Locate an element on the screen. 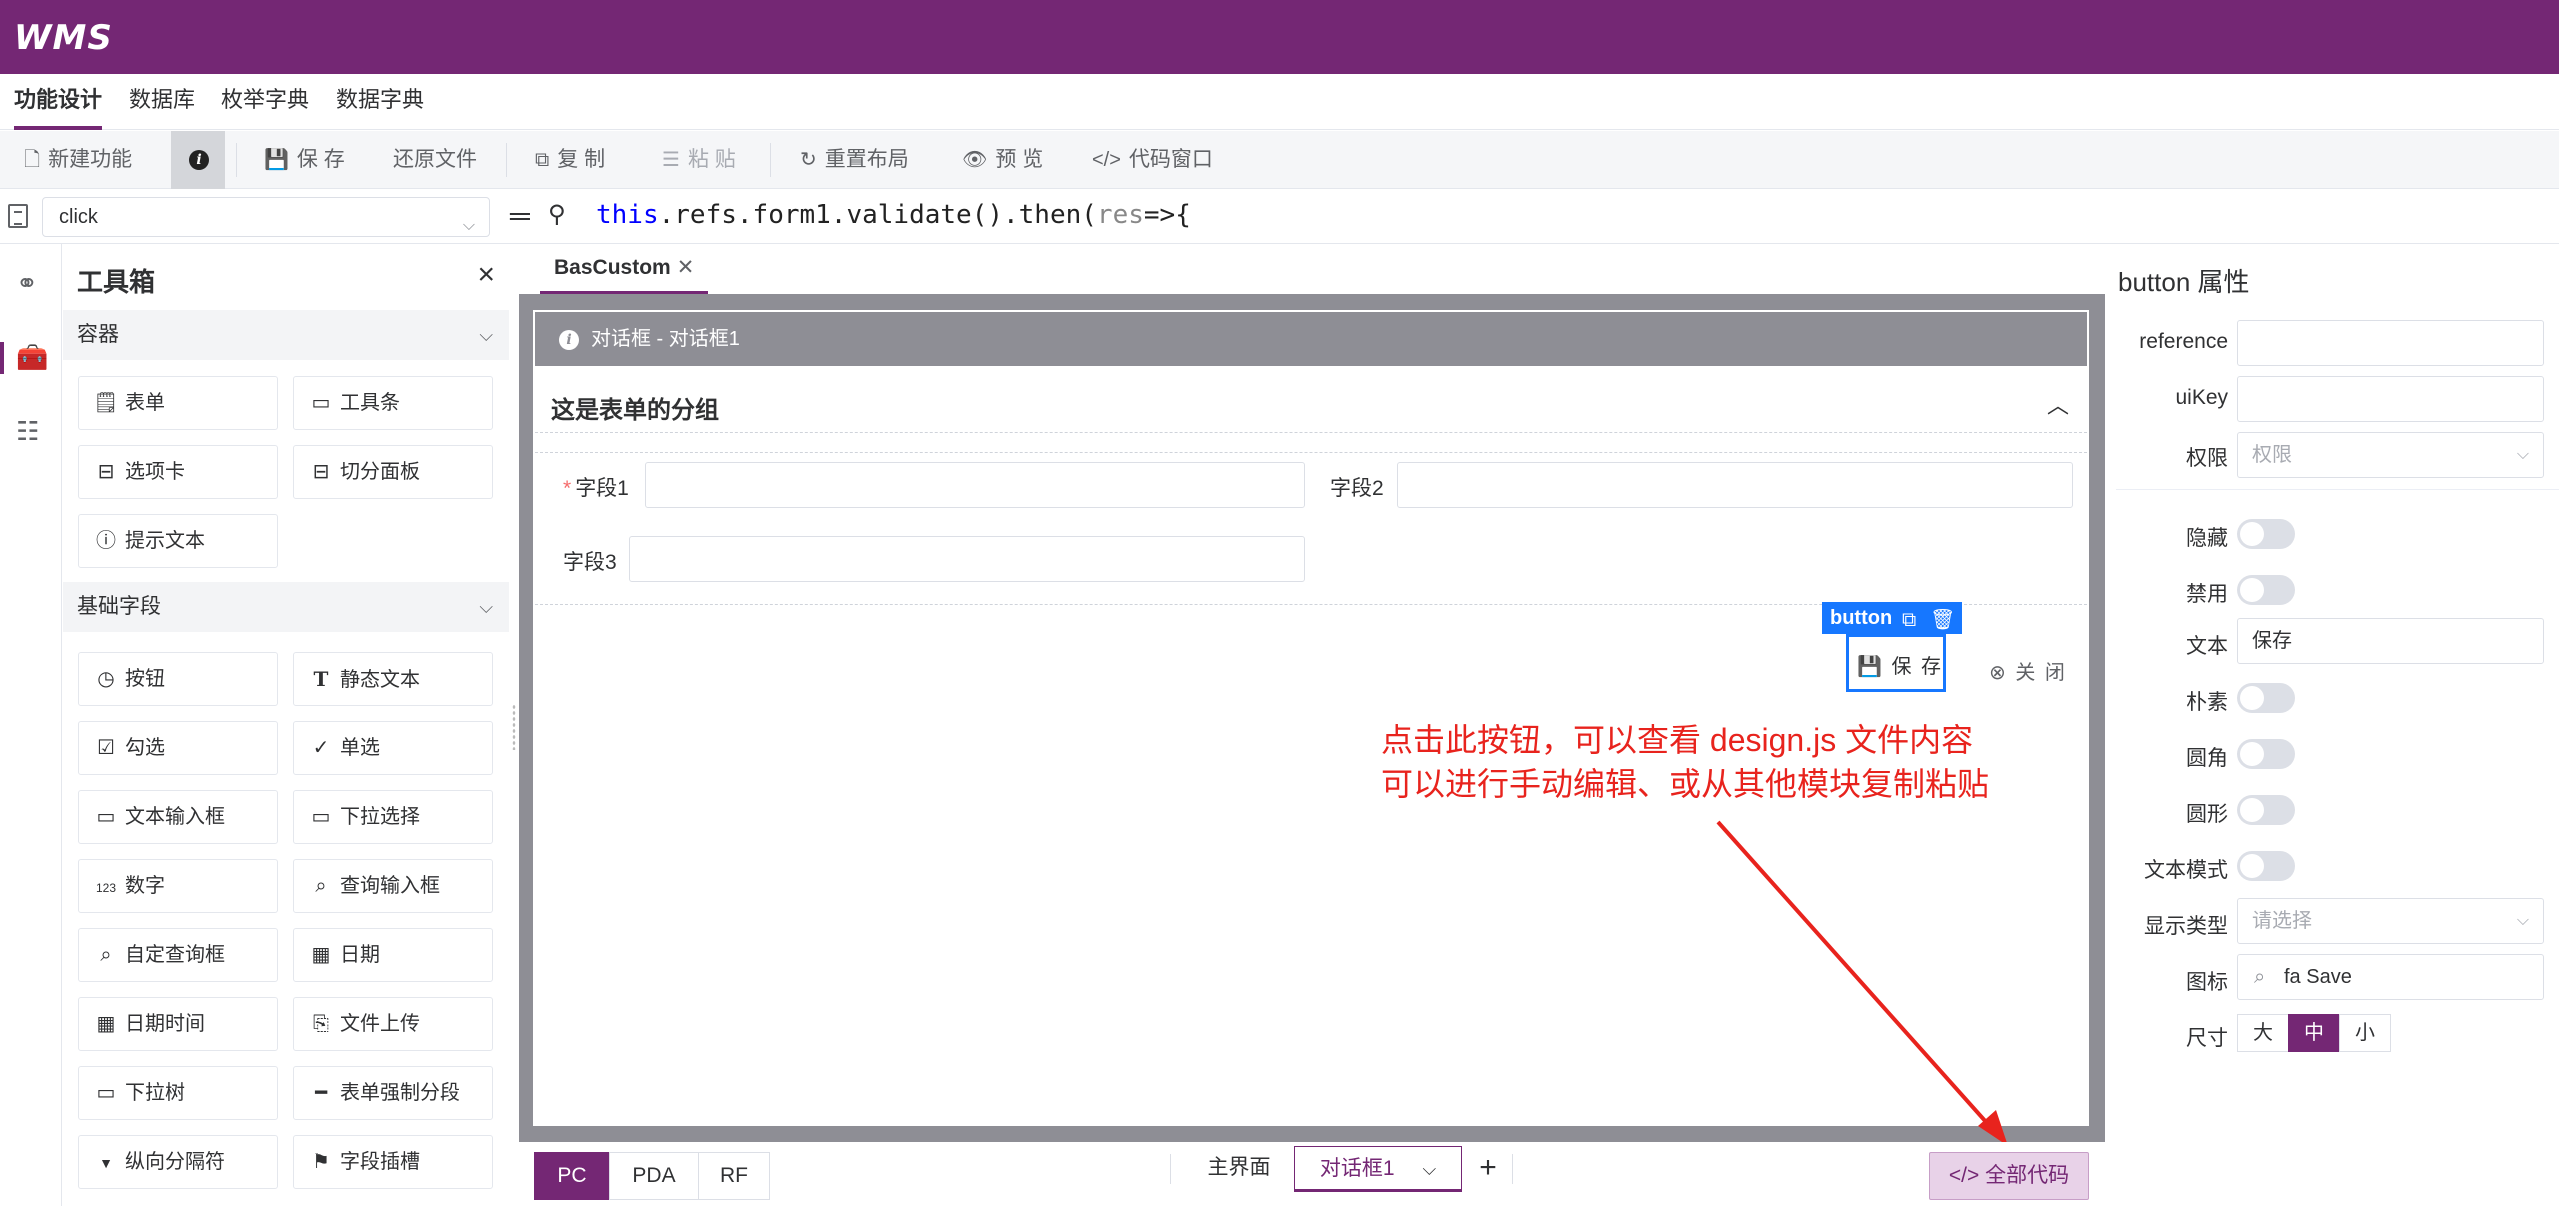  text-mode-toggle is located at coordinates (2266, 866).